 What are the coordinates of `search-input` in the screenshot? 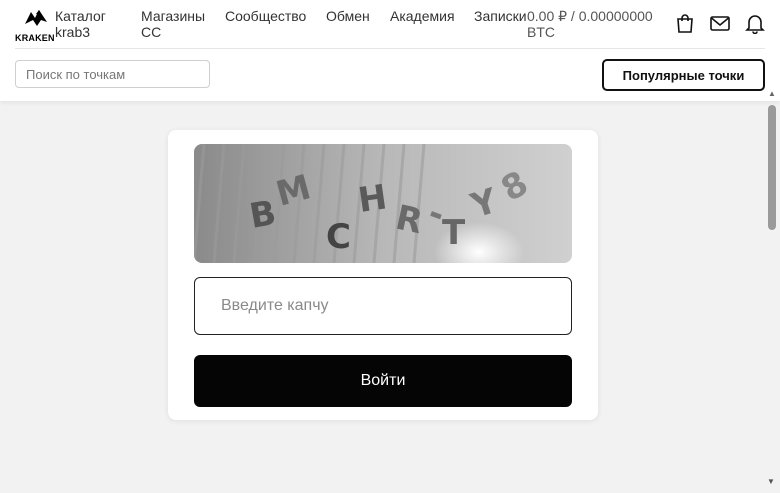 It's located at (112, 74).